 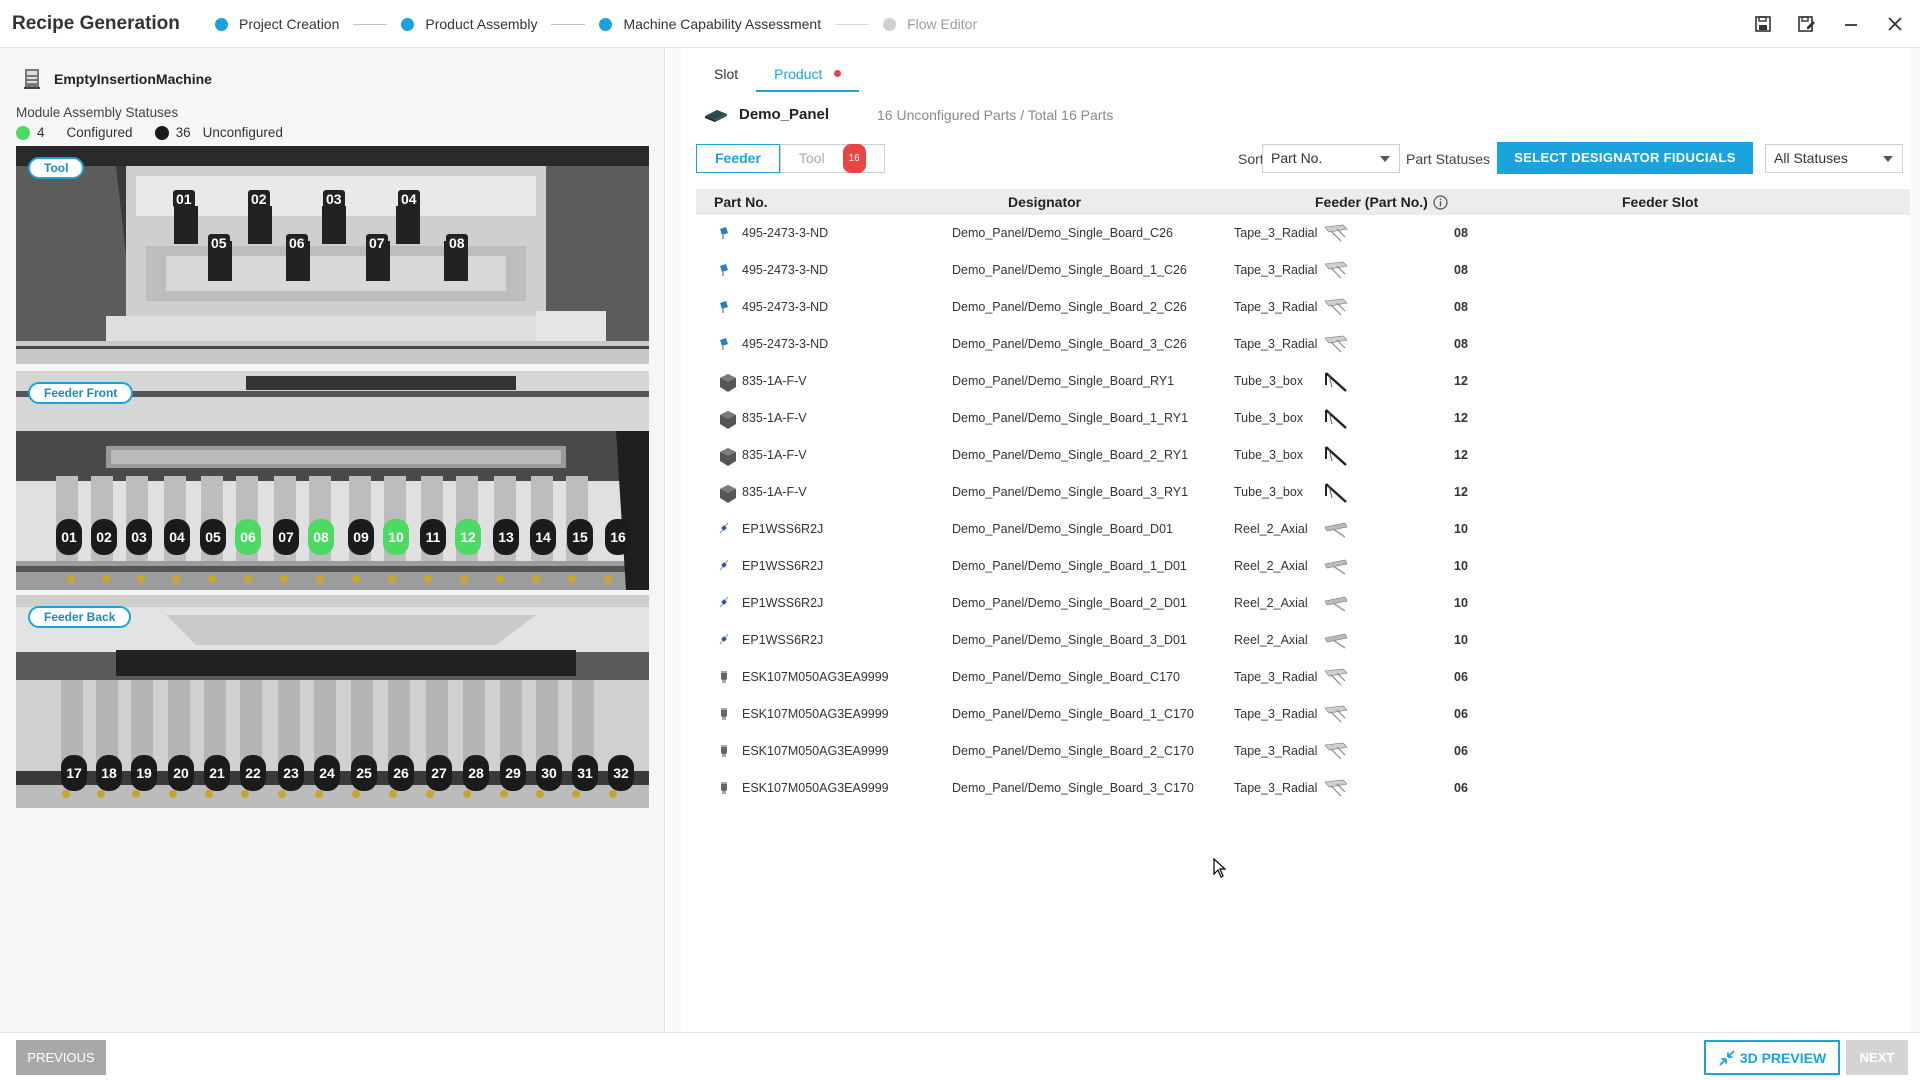 I want to click on feeder-cell: Tape_3_Radial, so click(x=1276, y=233).